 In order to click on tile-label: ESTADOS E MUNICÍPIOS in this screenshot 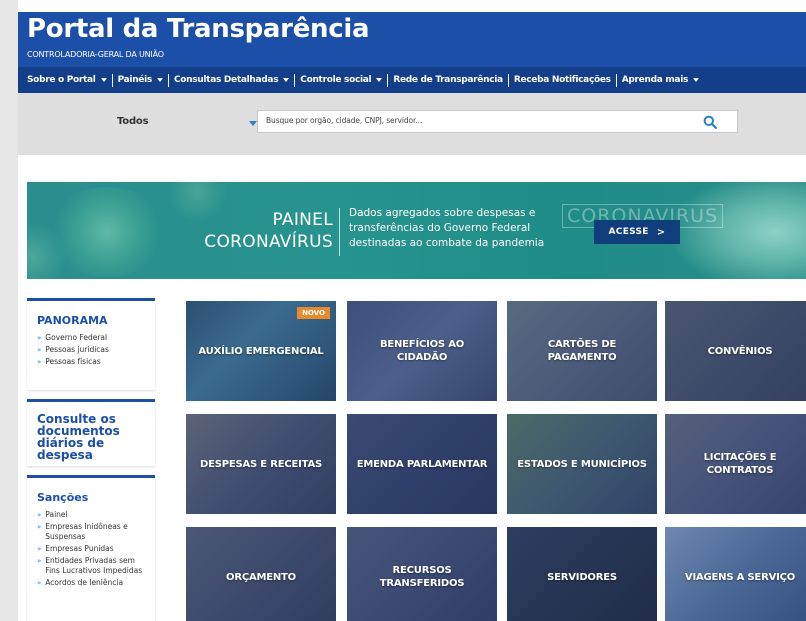, I will do `click(582, 464)`.